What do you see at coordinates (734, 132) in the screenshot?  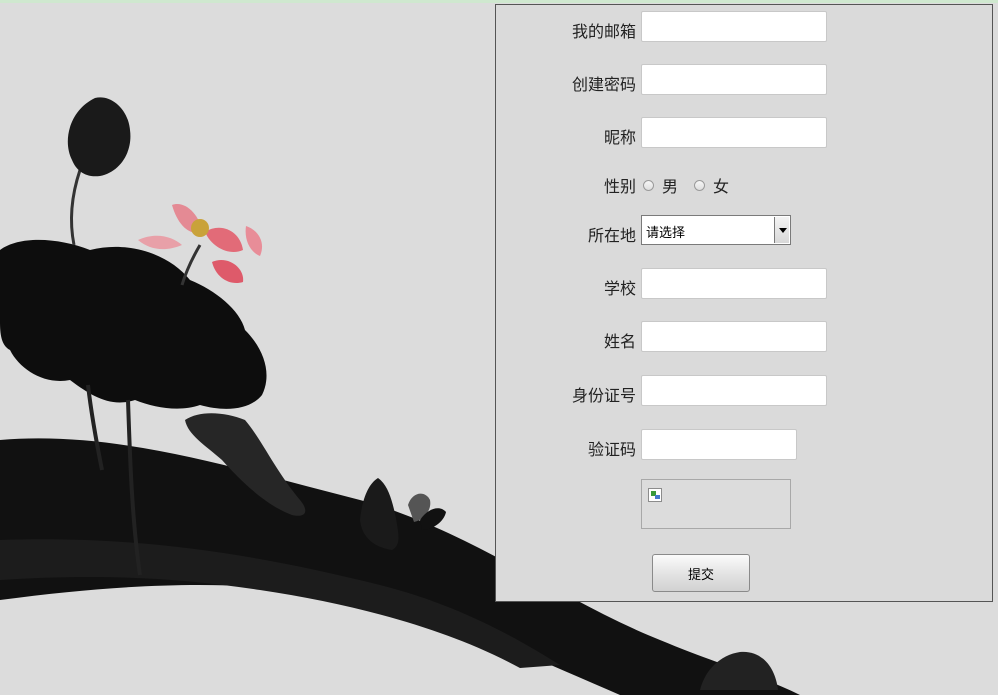 I see `nickname-field` at bounding box center [734, 132].